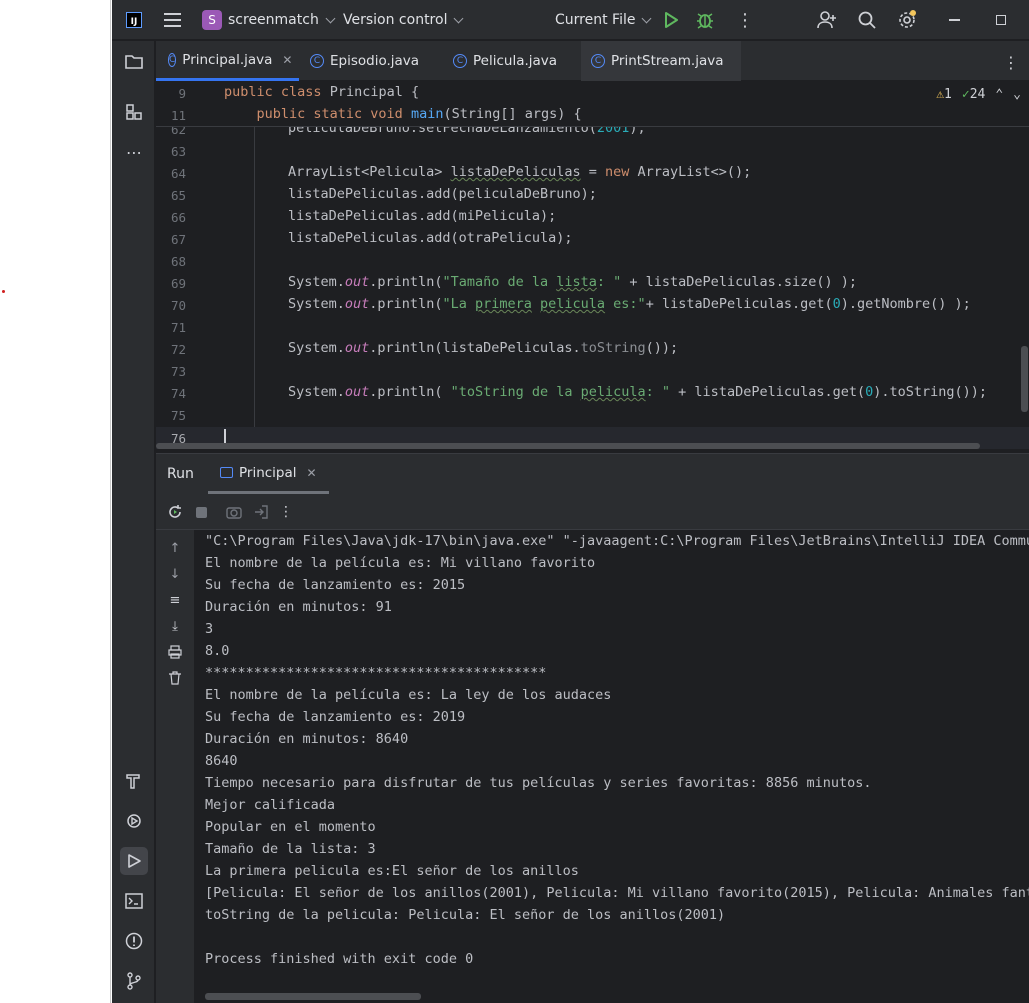 The height and width of the screenshot is (1003, 1029). I want to click on red-dot-marker, so click(3, 291).